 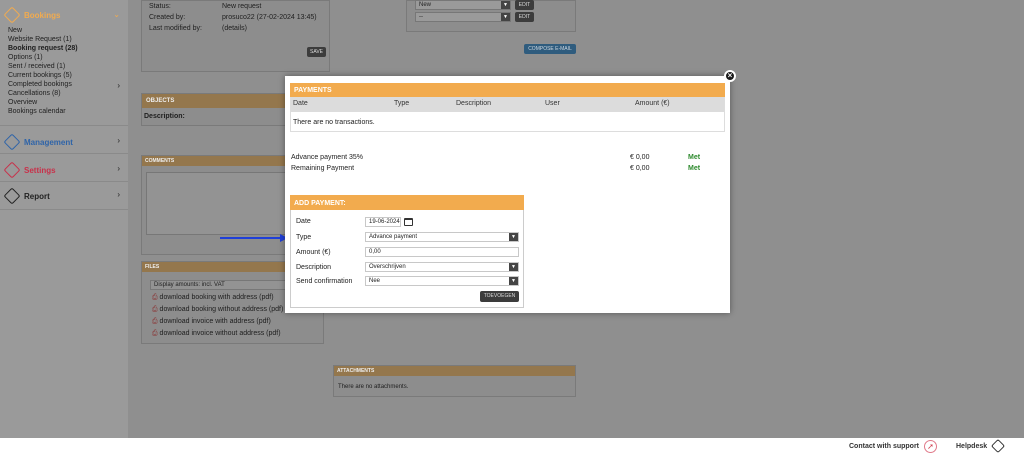 What do you see at coordinates (334, 122) in the screenshot?
I see `no-transactions: There are no transactions.` at bounding box center [334, 122].